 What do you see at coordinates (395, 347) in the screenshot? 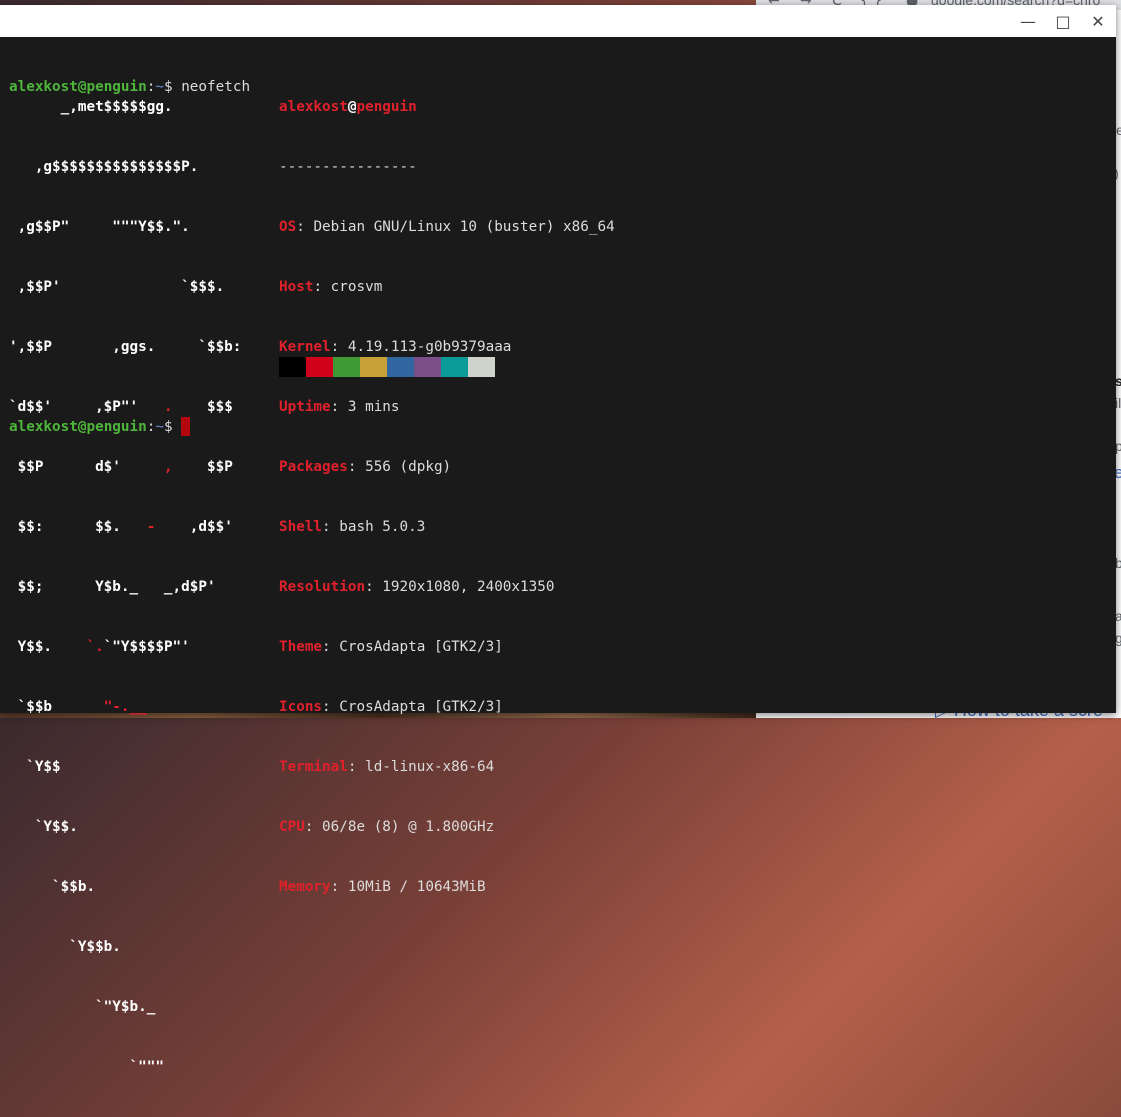
I see `info-kernel: Kernel: 4.19.113-g0b9379aaa` at bounding box center [395, 347].